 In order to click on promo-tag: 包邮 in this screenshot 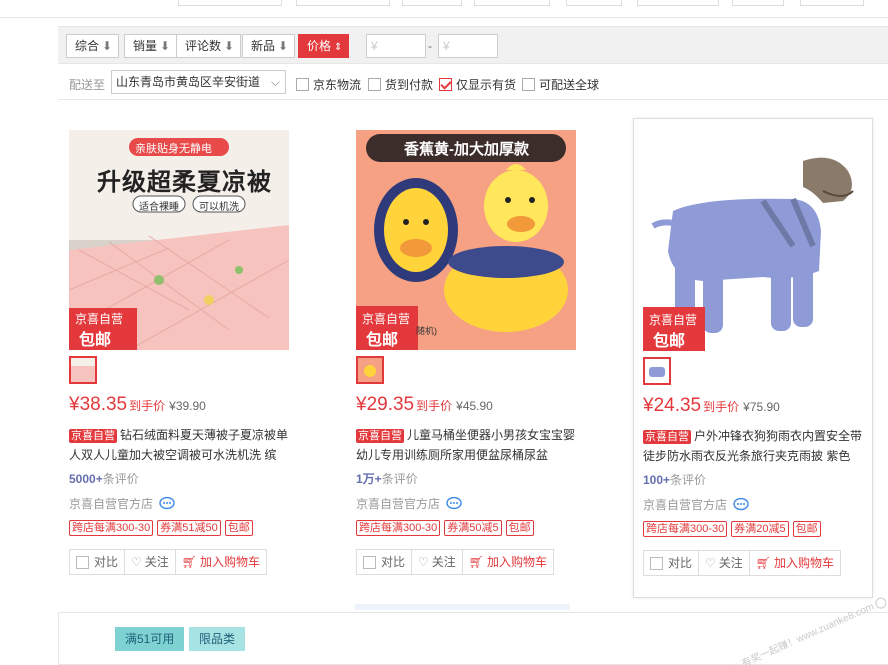, I will do `click(806, 529)`.